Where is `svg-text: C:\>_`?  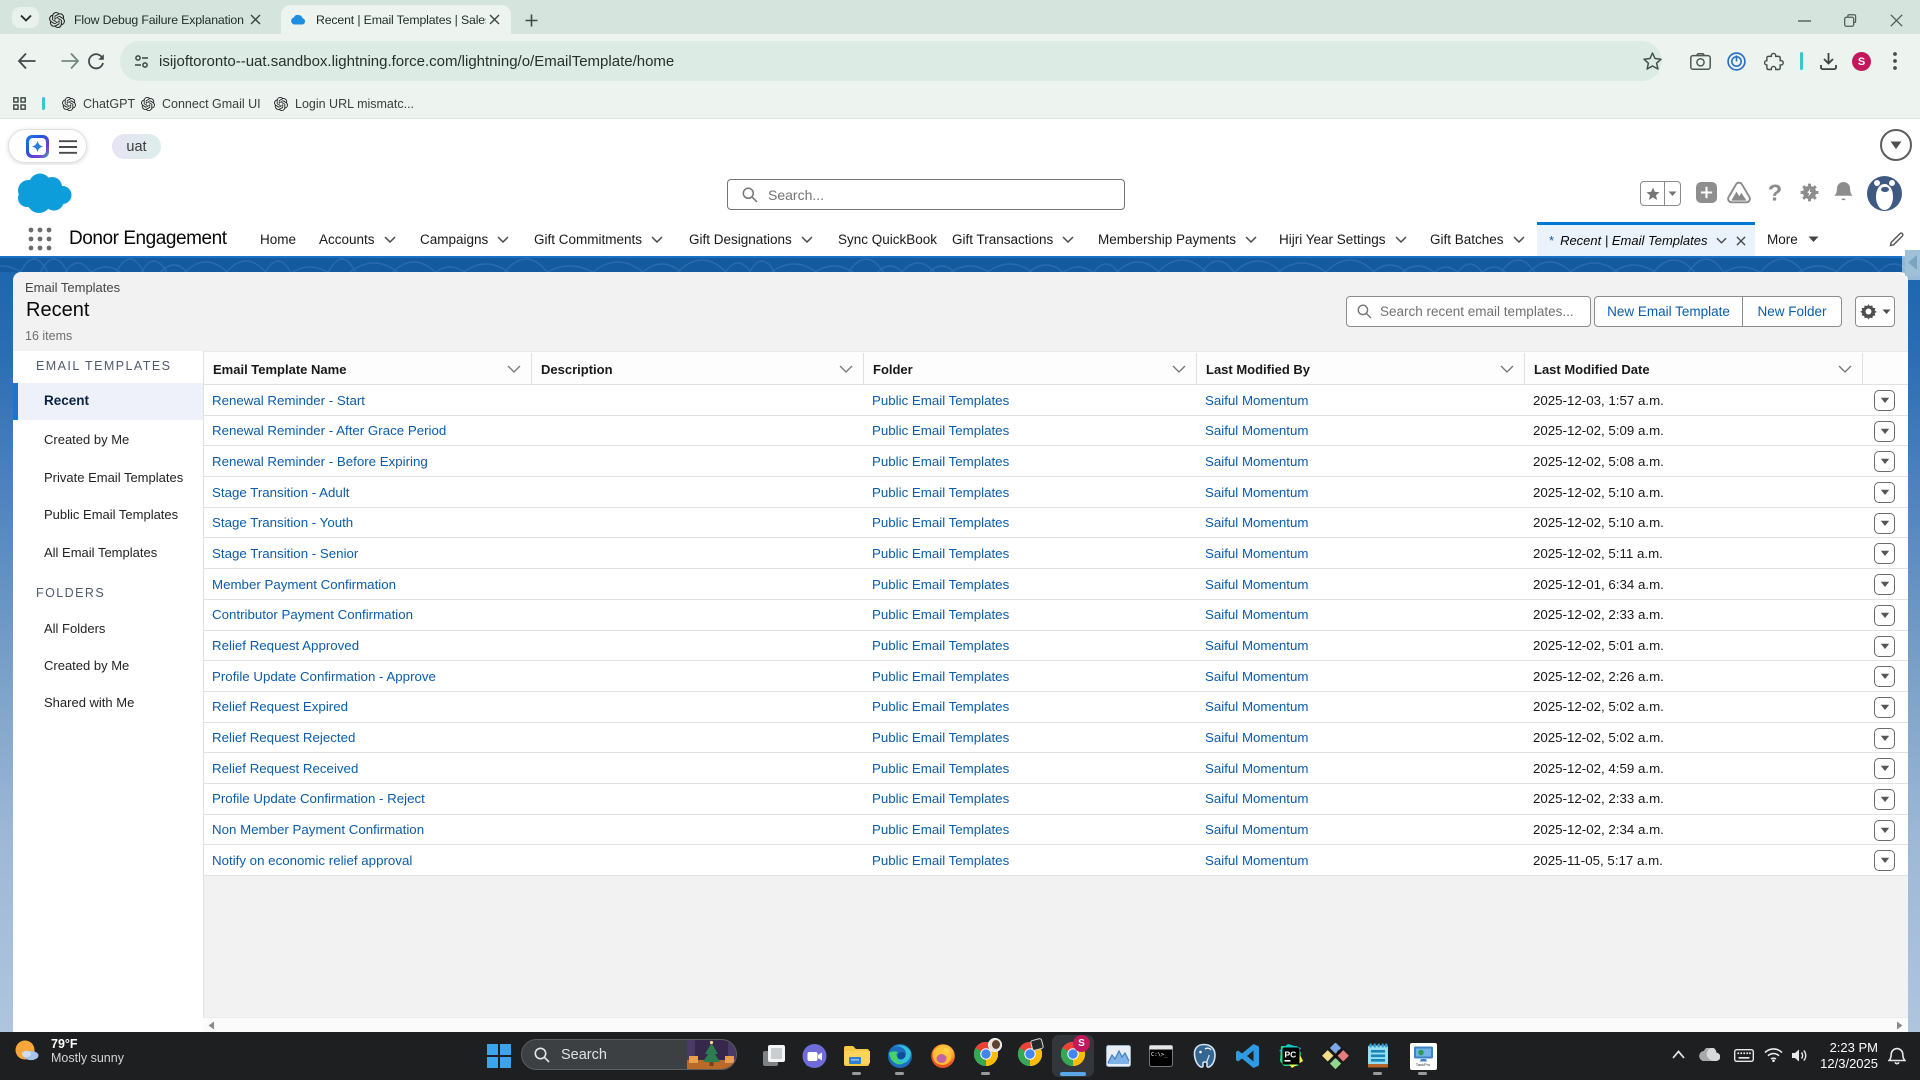
svg-text: C:\>_ is located at coordinates (1159, 1055).